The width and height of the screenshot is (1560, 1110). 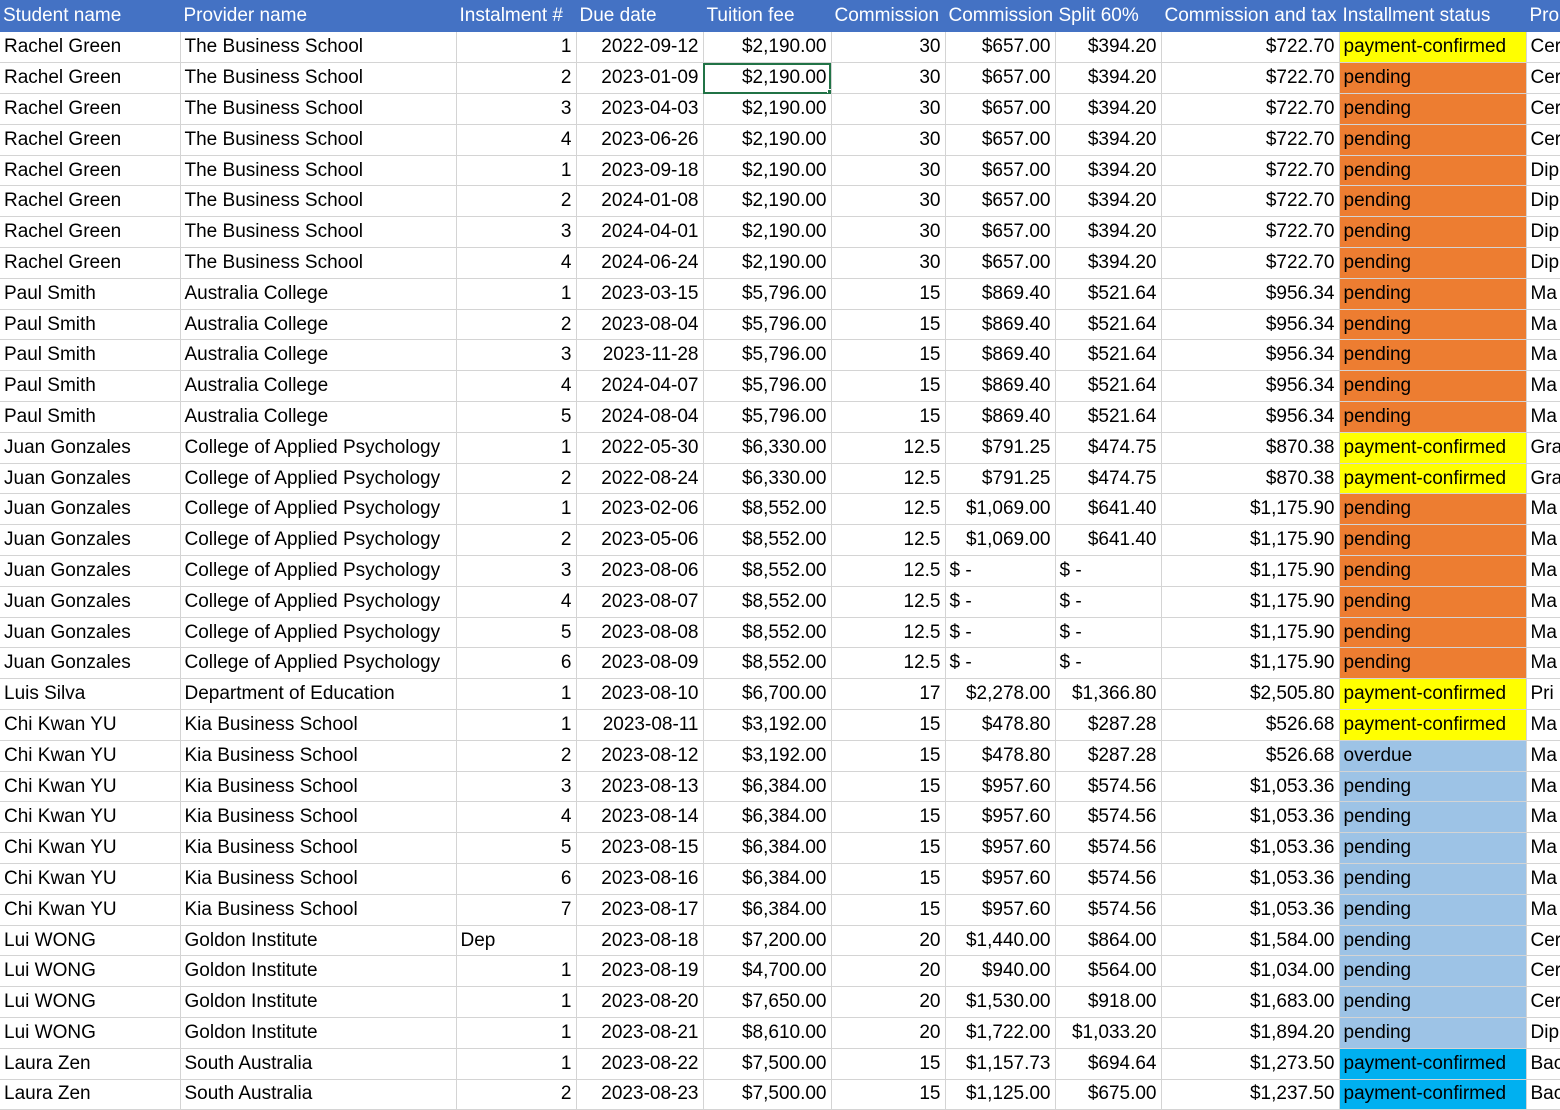 I want to click on cell-split: $ -, so click(x=1108, y=663).